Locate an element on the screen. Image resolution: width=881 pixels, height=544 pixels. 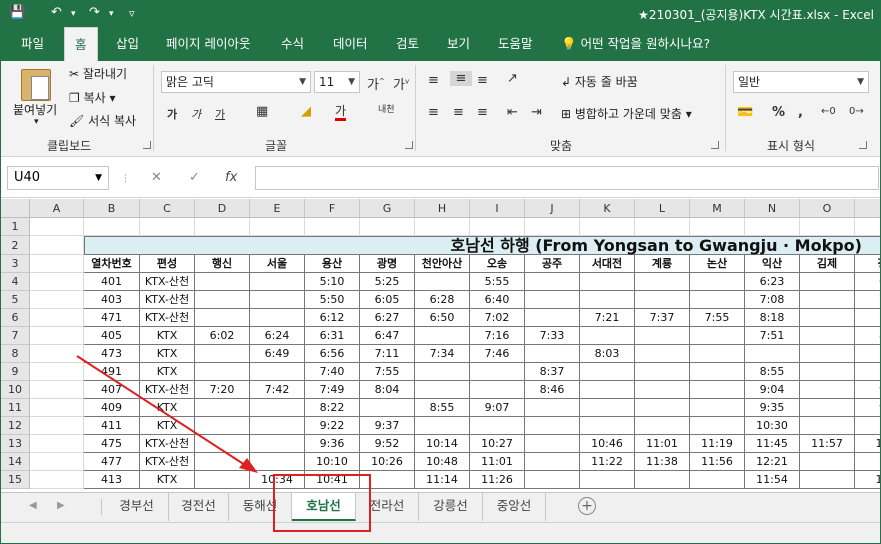
row-header: 12 is located at coordinates (15, 426).